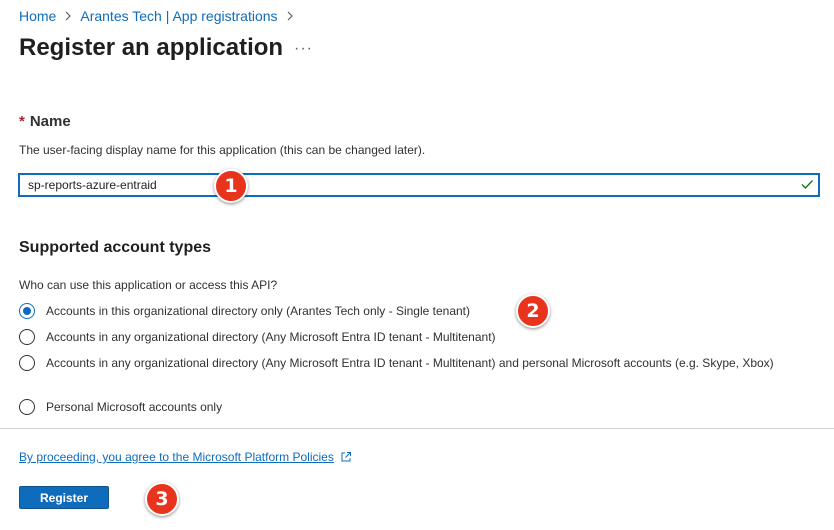 The width and height of the screenshot is (834, 530). What do you see at coordinates (231, 186) in the screenshot?
I see `annotation-badge-1: 1` at bounding box center [231, 186].